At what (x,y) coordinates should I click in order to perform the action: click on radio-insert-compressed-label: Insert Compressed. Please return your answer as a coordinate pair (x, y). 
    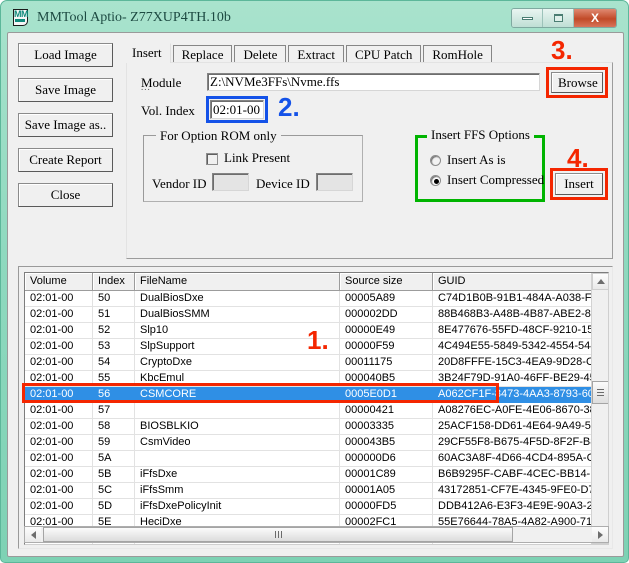
    Looking at the image, I should click on (496, 179).